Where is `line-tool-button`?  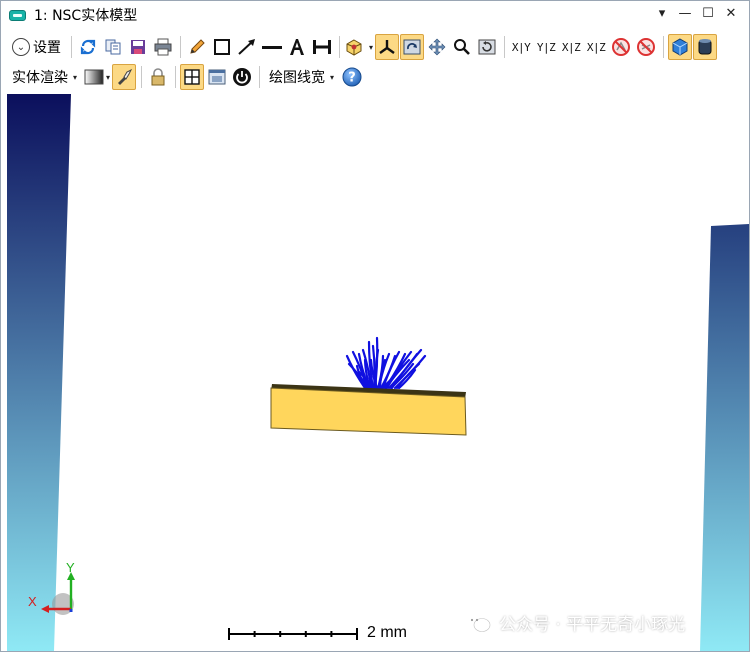 line-tool-button is located at coordinates (272, 47).